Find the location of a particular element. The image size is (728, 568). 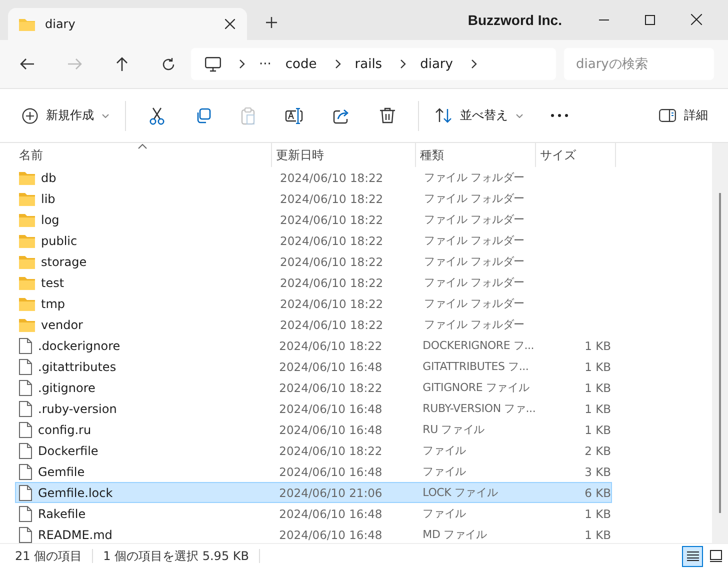

file-row: public 2024/06/10 18:22 ファイル フォルダー is located at coordinates (313, 240).